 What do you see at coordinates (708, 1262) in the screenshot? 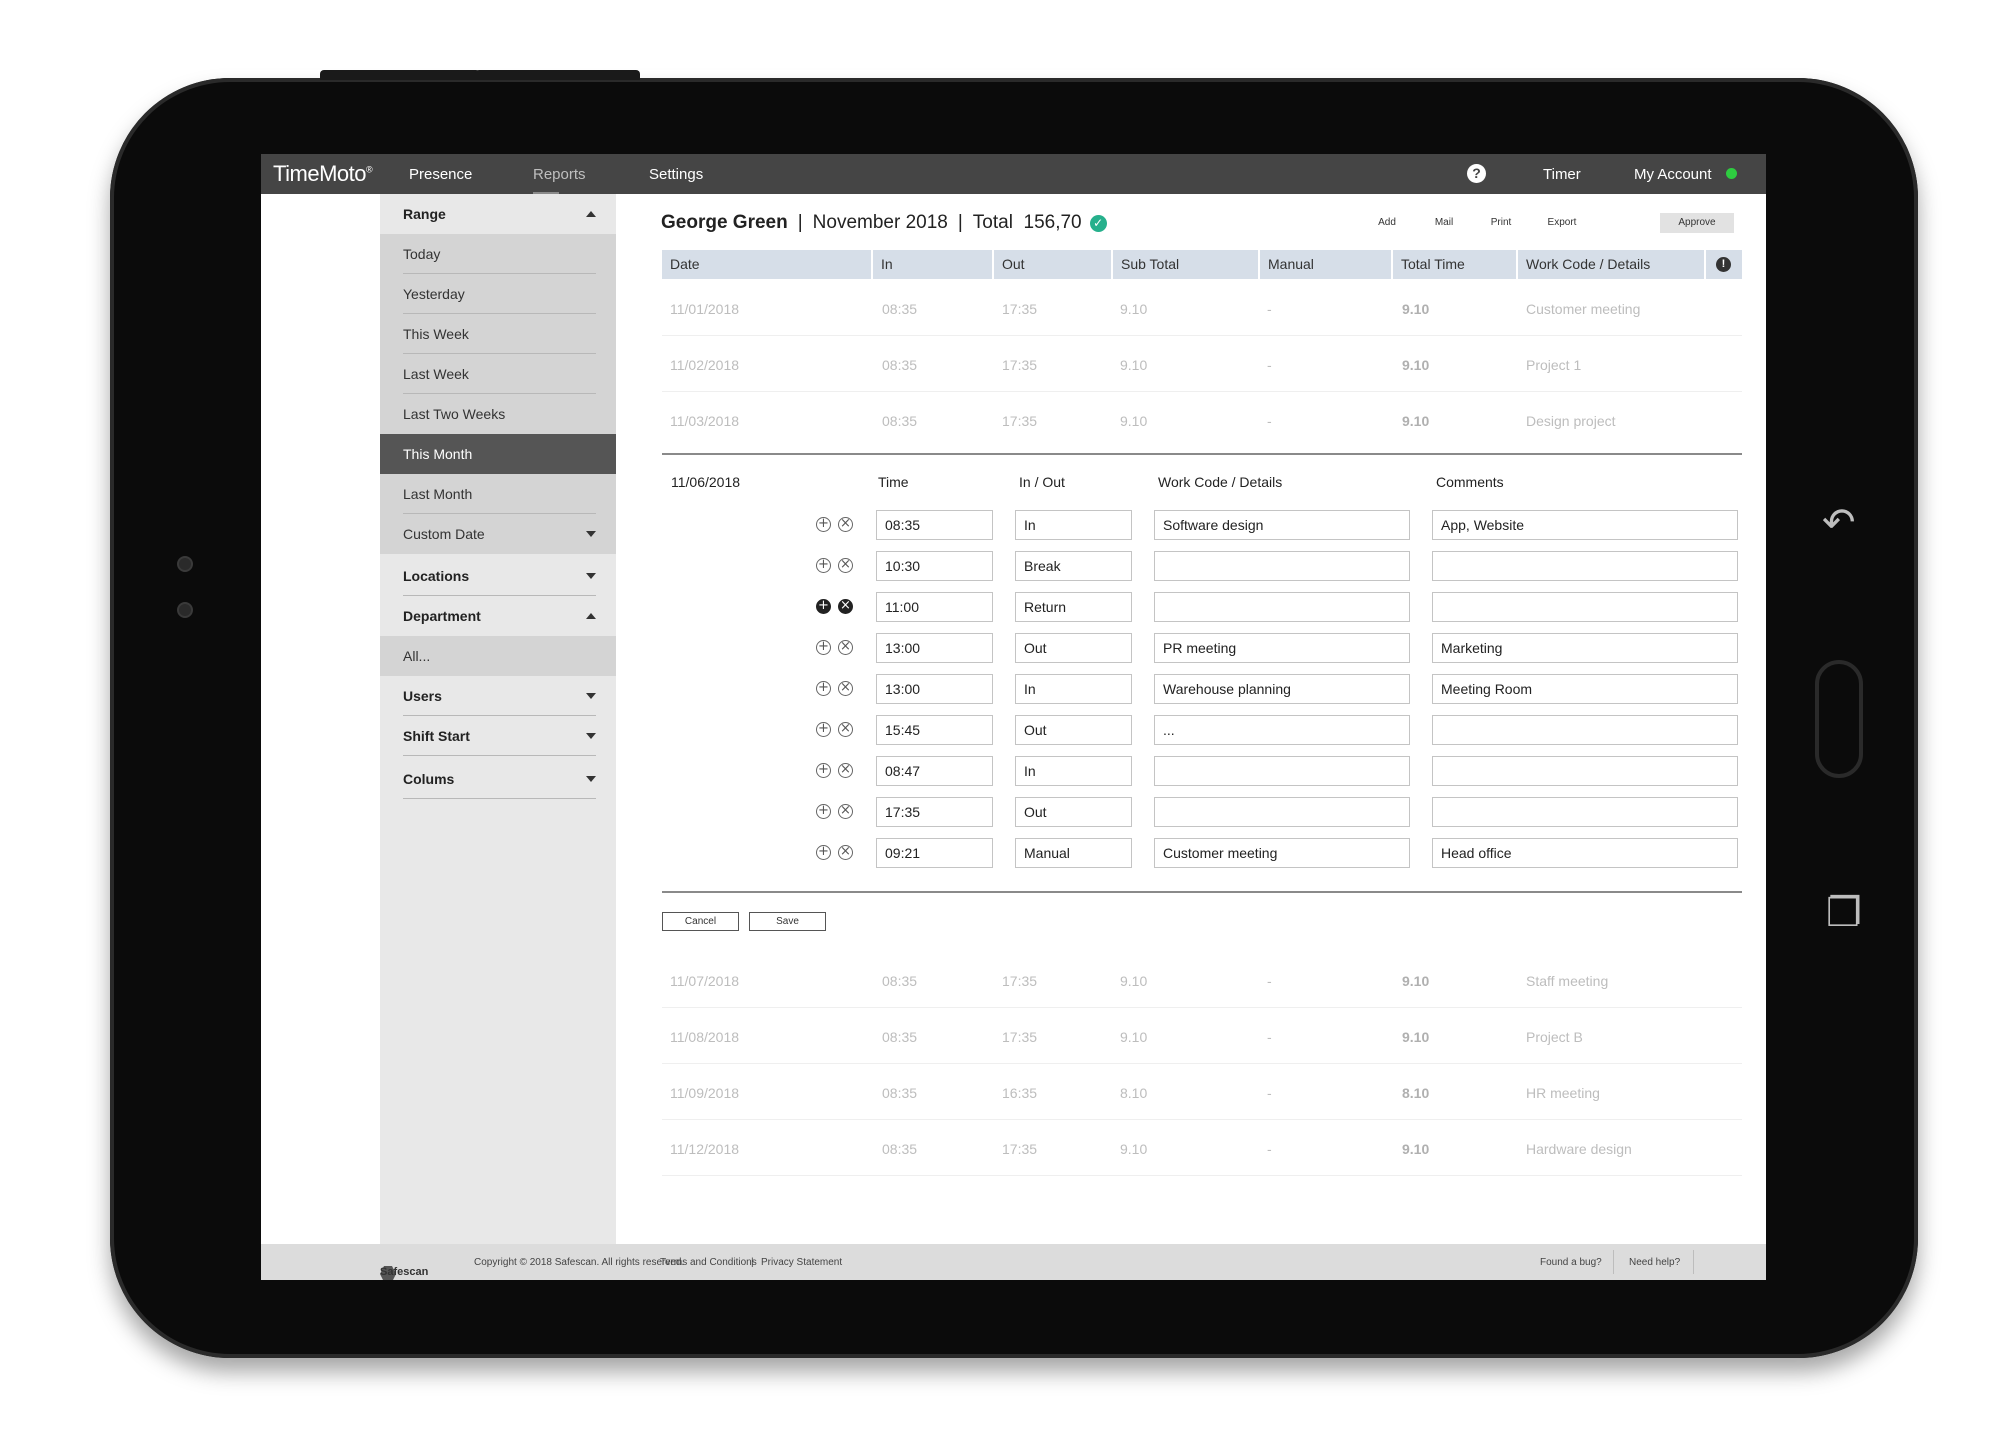
I see `terms-link: Terms and Conditions` at bounding box center [708, 1262].